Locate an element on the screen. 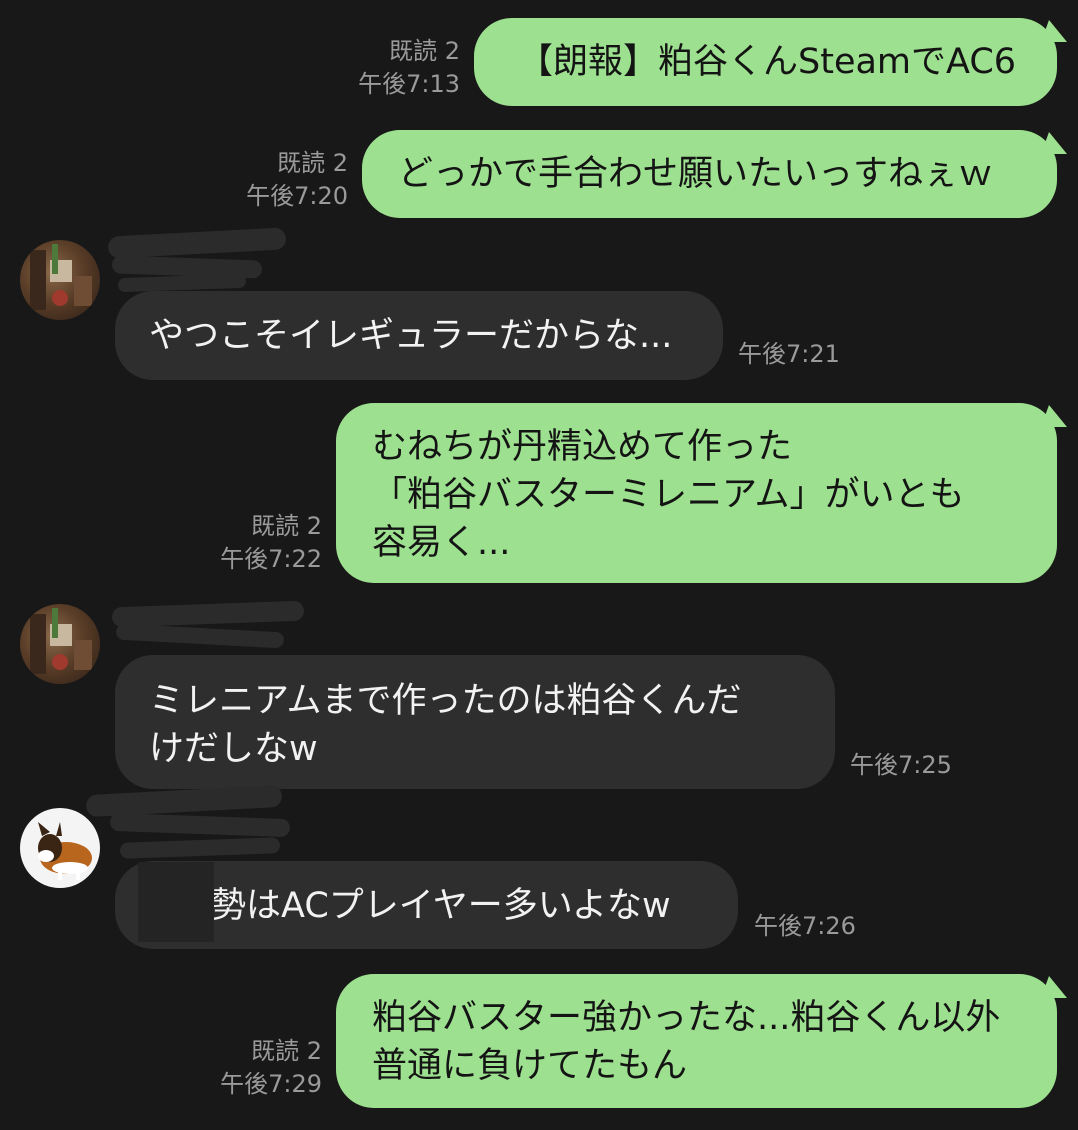  timestamp: 午後7:20 is located at coordinates (297, 196).